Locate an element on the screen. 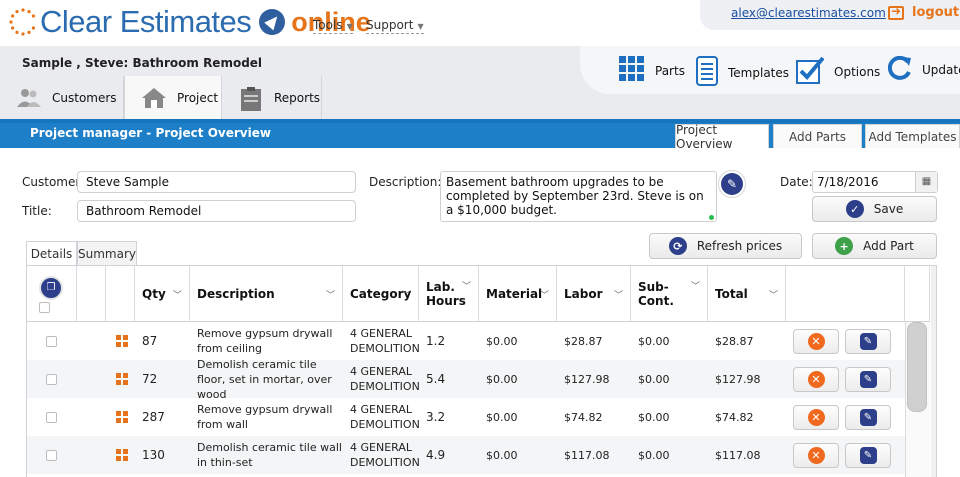  tools-menu: Tools ▼ is located at coordinates (333, 26).